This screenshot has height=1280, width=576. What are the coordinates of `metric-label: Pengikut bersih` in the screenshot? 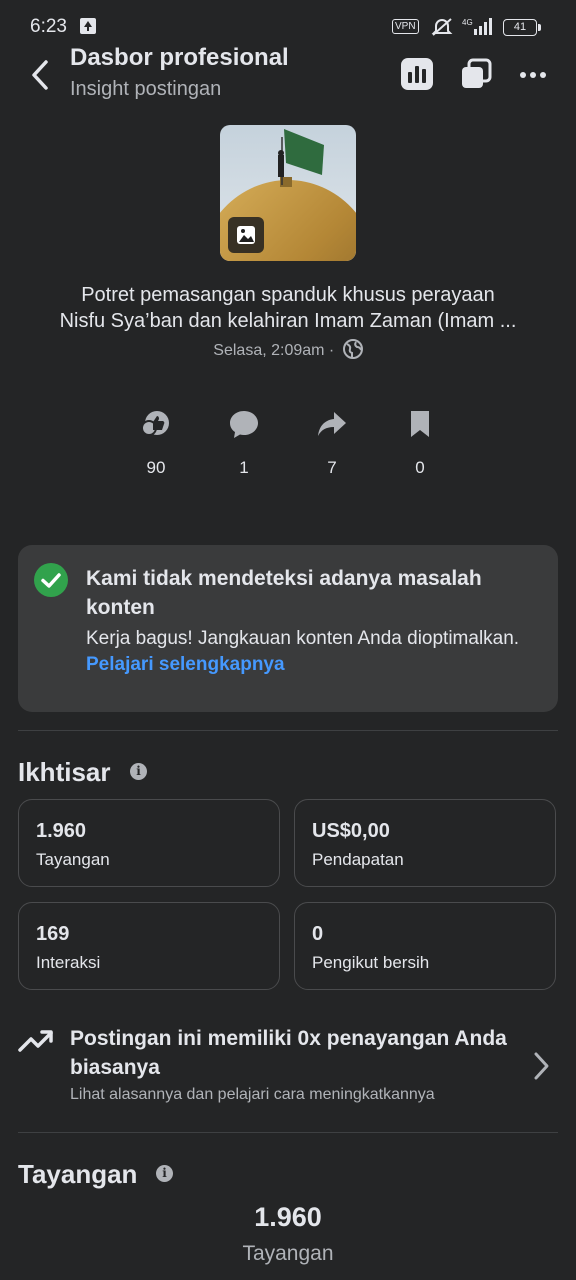 It's located at (371, 962).